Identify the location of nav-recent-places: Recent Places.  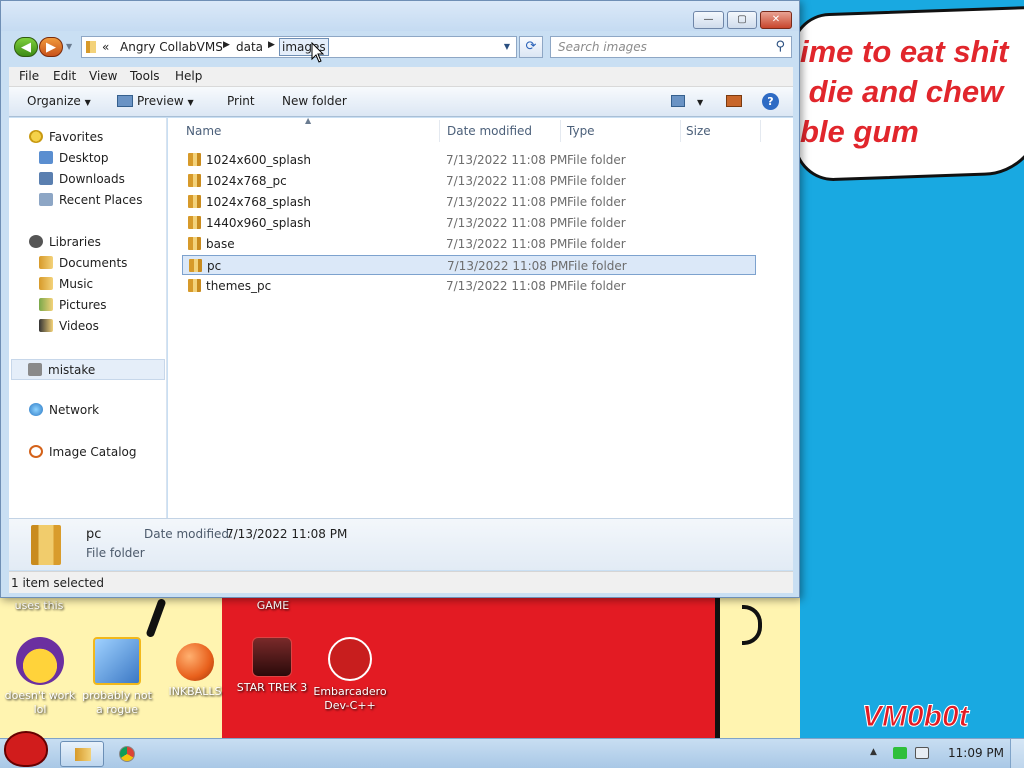
(90, 200).